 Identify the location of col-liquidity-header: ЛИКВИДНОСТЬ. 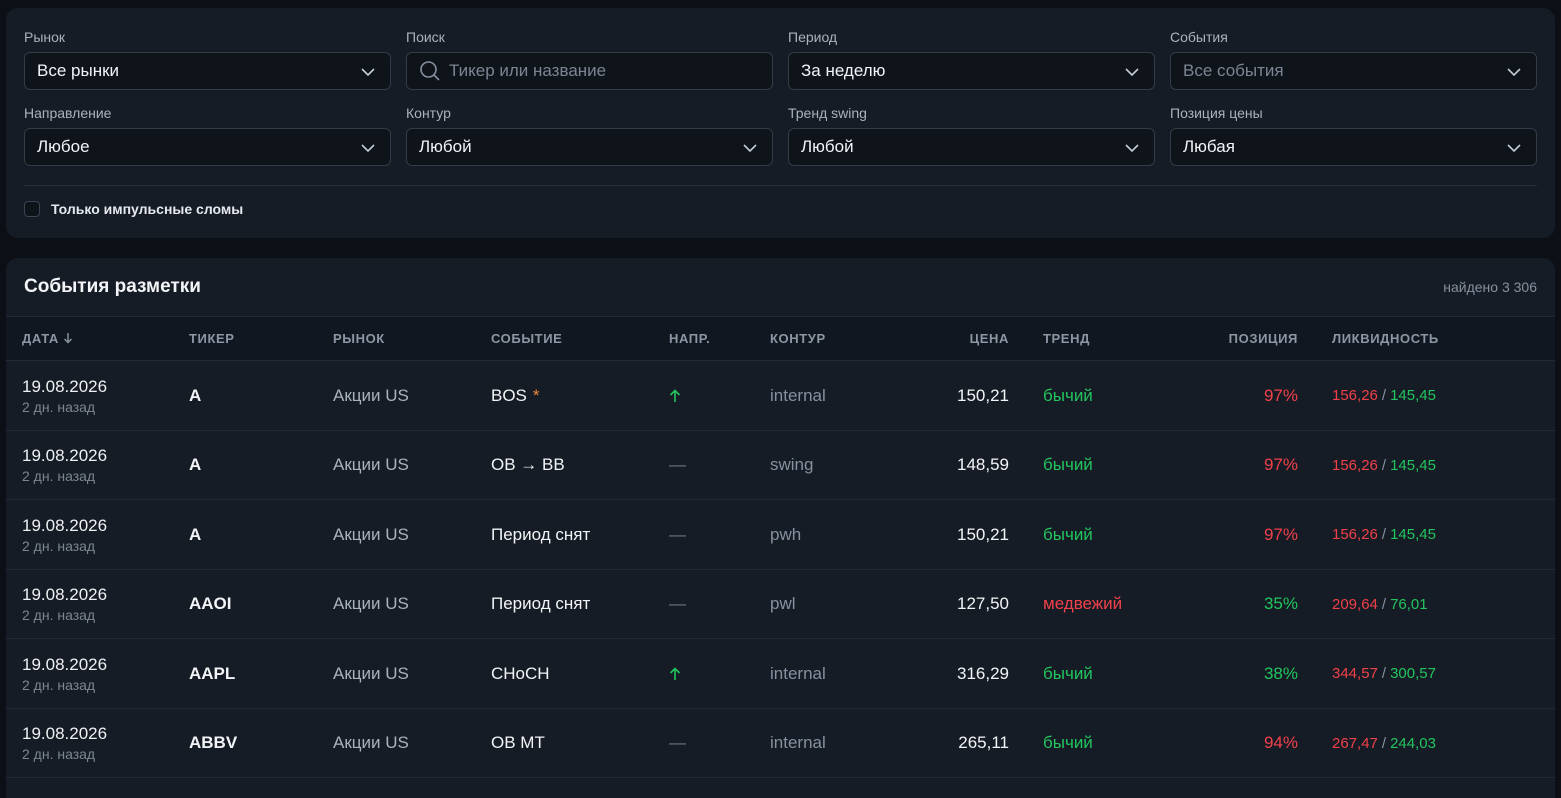
(1385, 338).